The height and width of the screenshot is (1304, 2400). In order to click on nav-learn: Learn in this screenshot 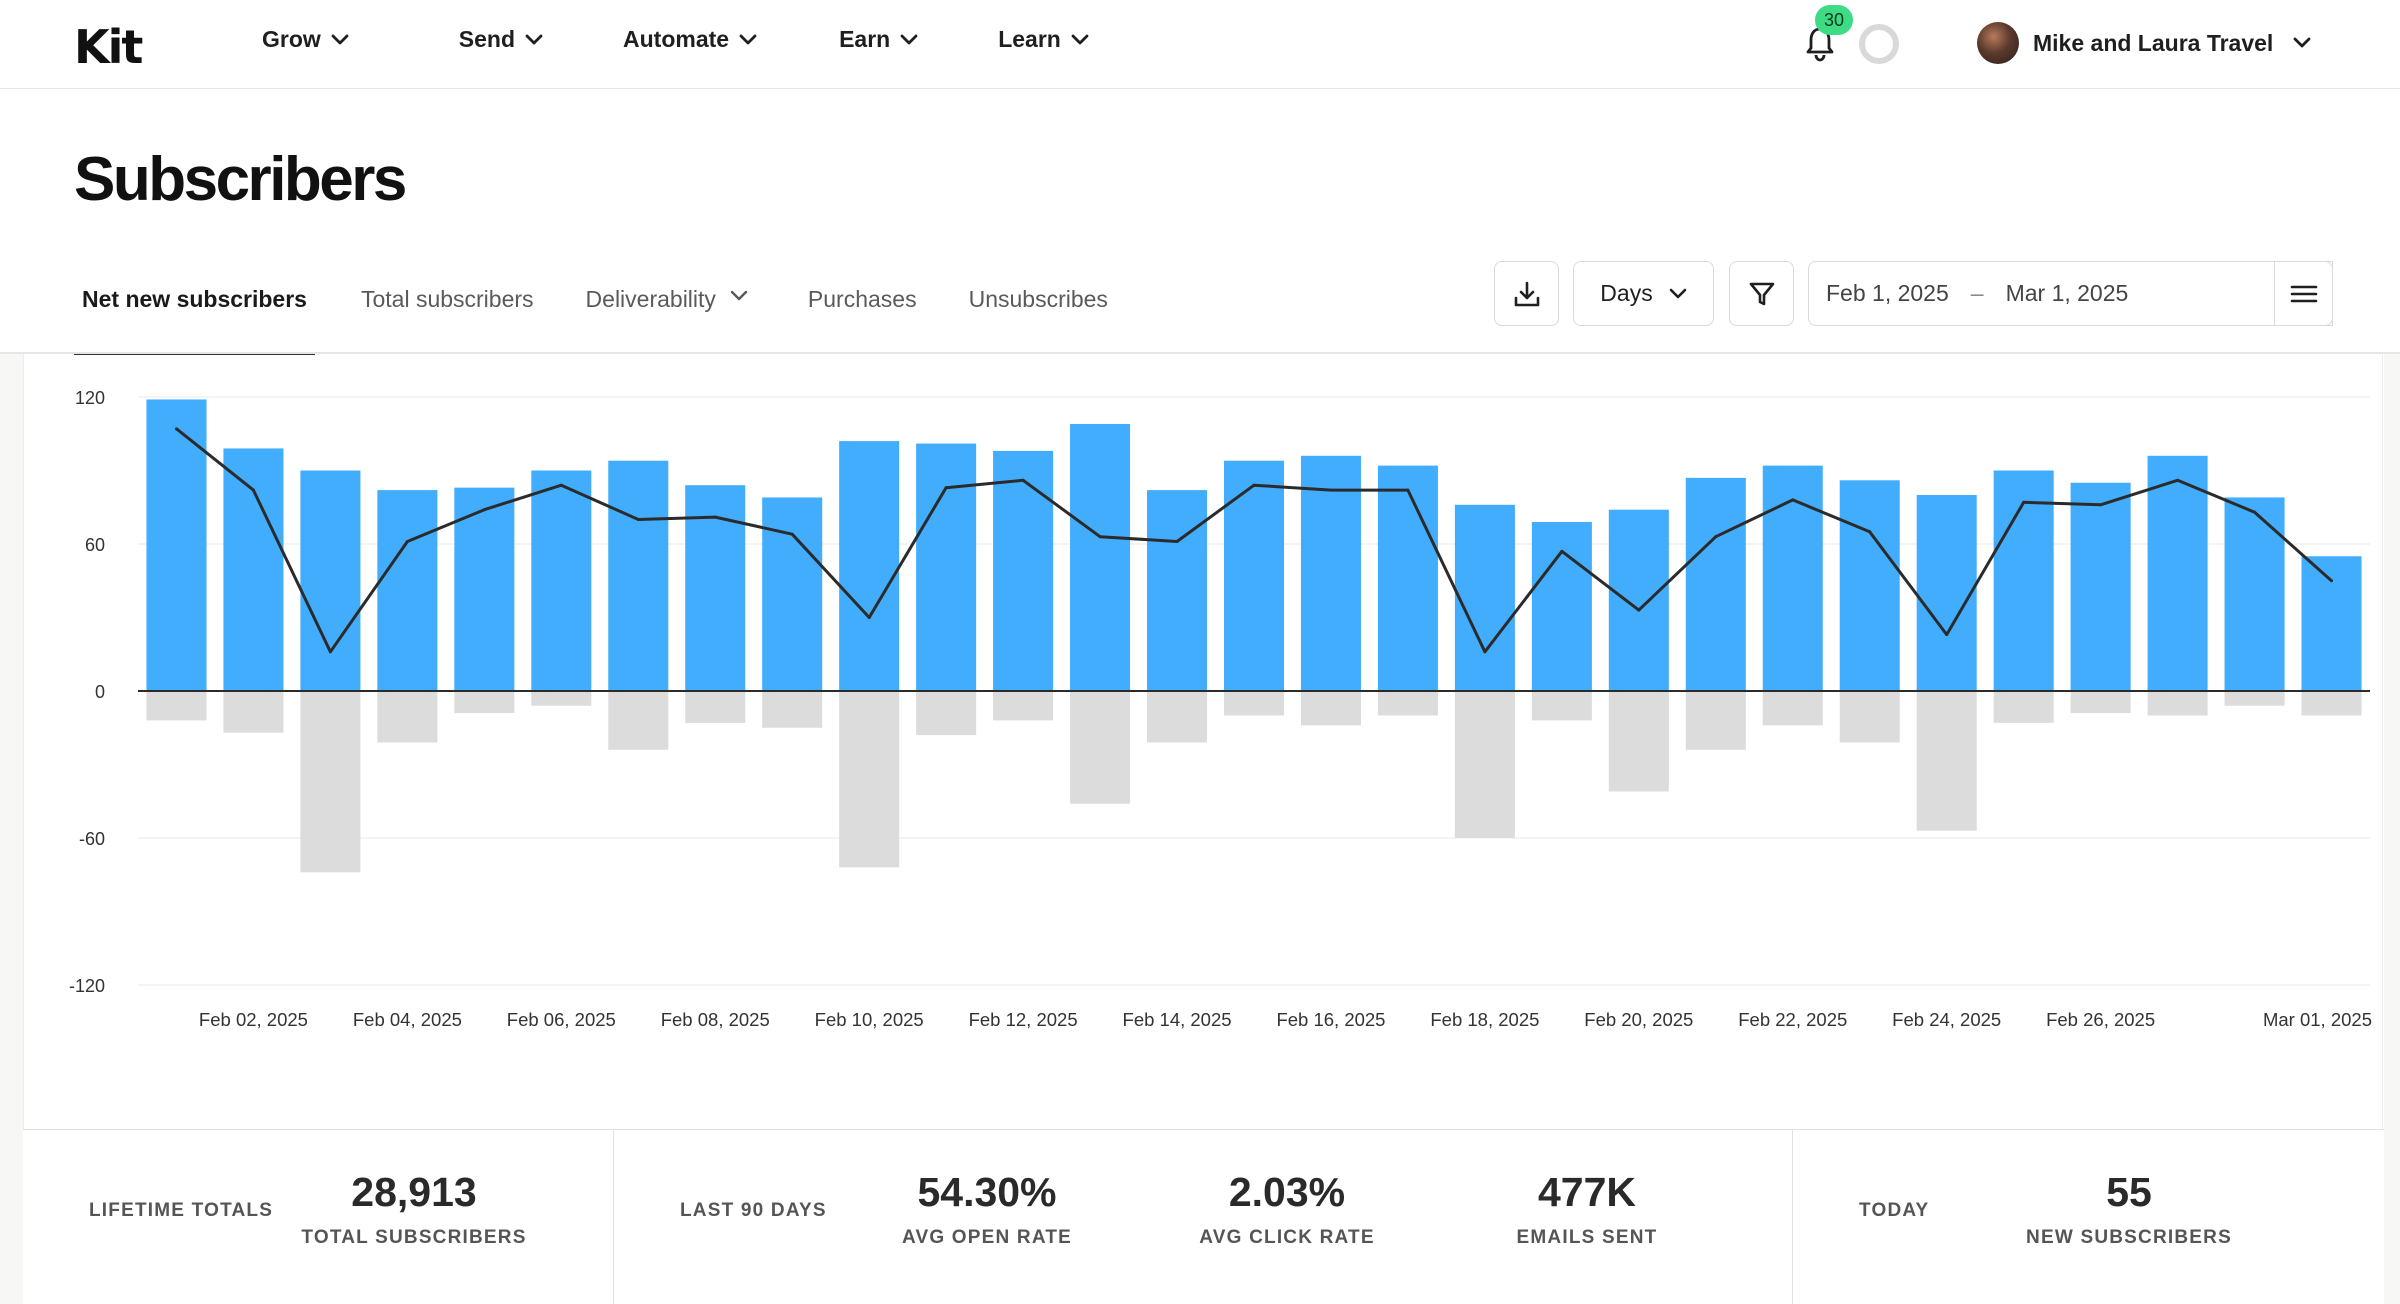, I will do `click(1043, 39)`.